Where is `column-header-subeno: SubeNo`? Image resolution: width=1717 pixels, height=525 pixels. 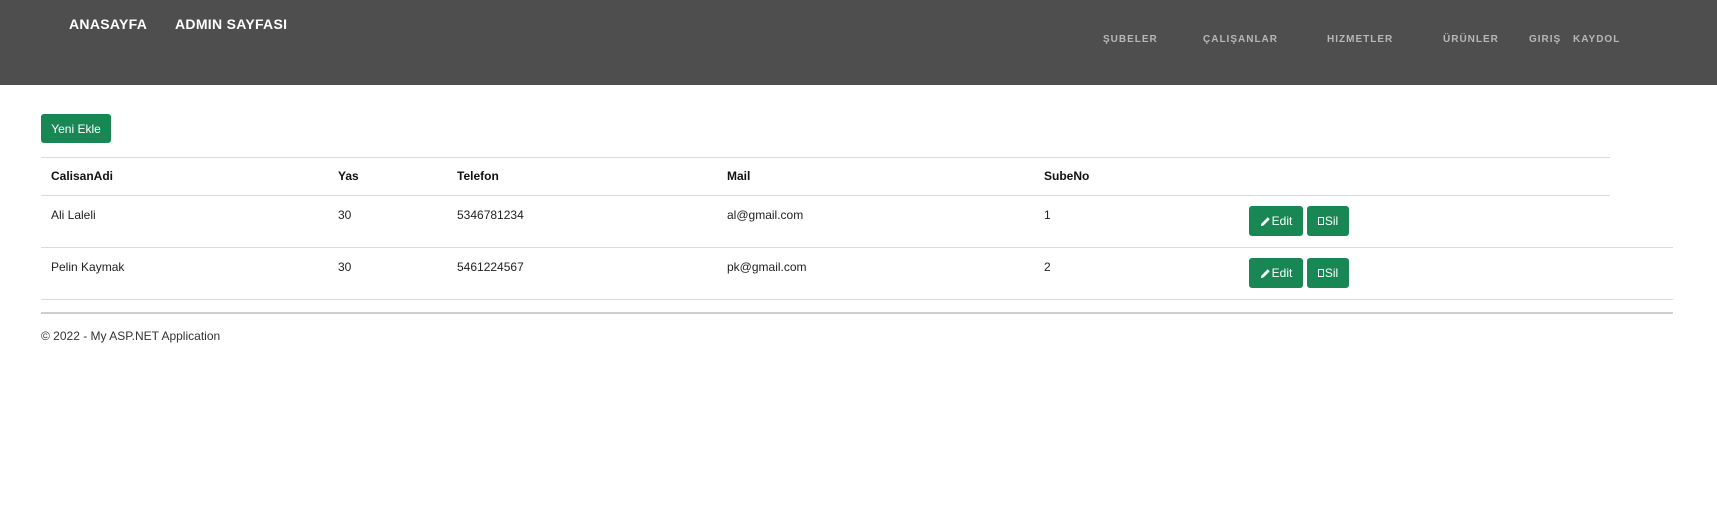 column-header-subeno: SubeNo is located at coordinates (1067, 176).